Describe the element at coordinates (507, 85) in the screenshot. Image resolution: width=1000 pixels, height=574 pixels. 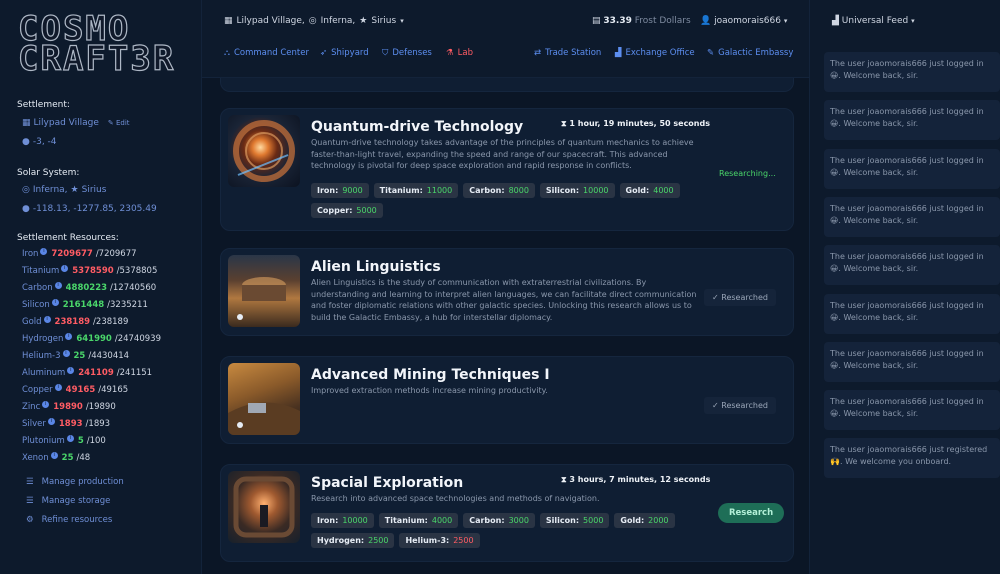
I see `research-card-partial` at that location.